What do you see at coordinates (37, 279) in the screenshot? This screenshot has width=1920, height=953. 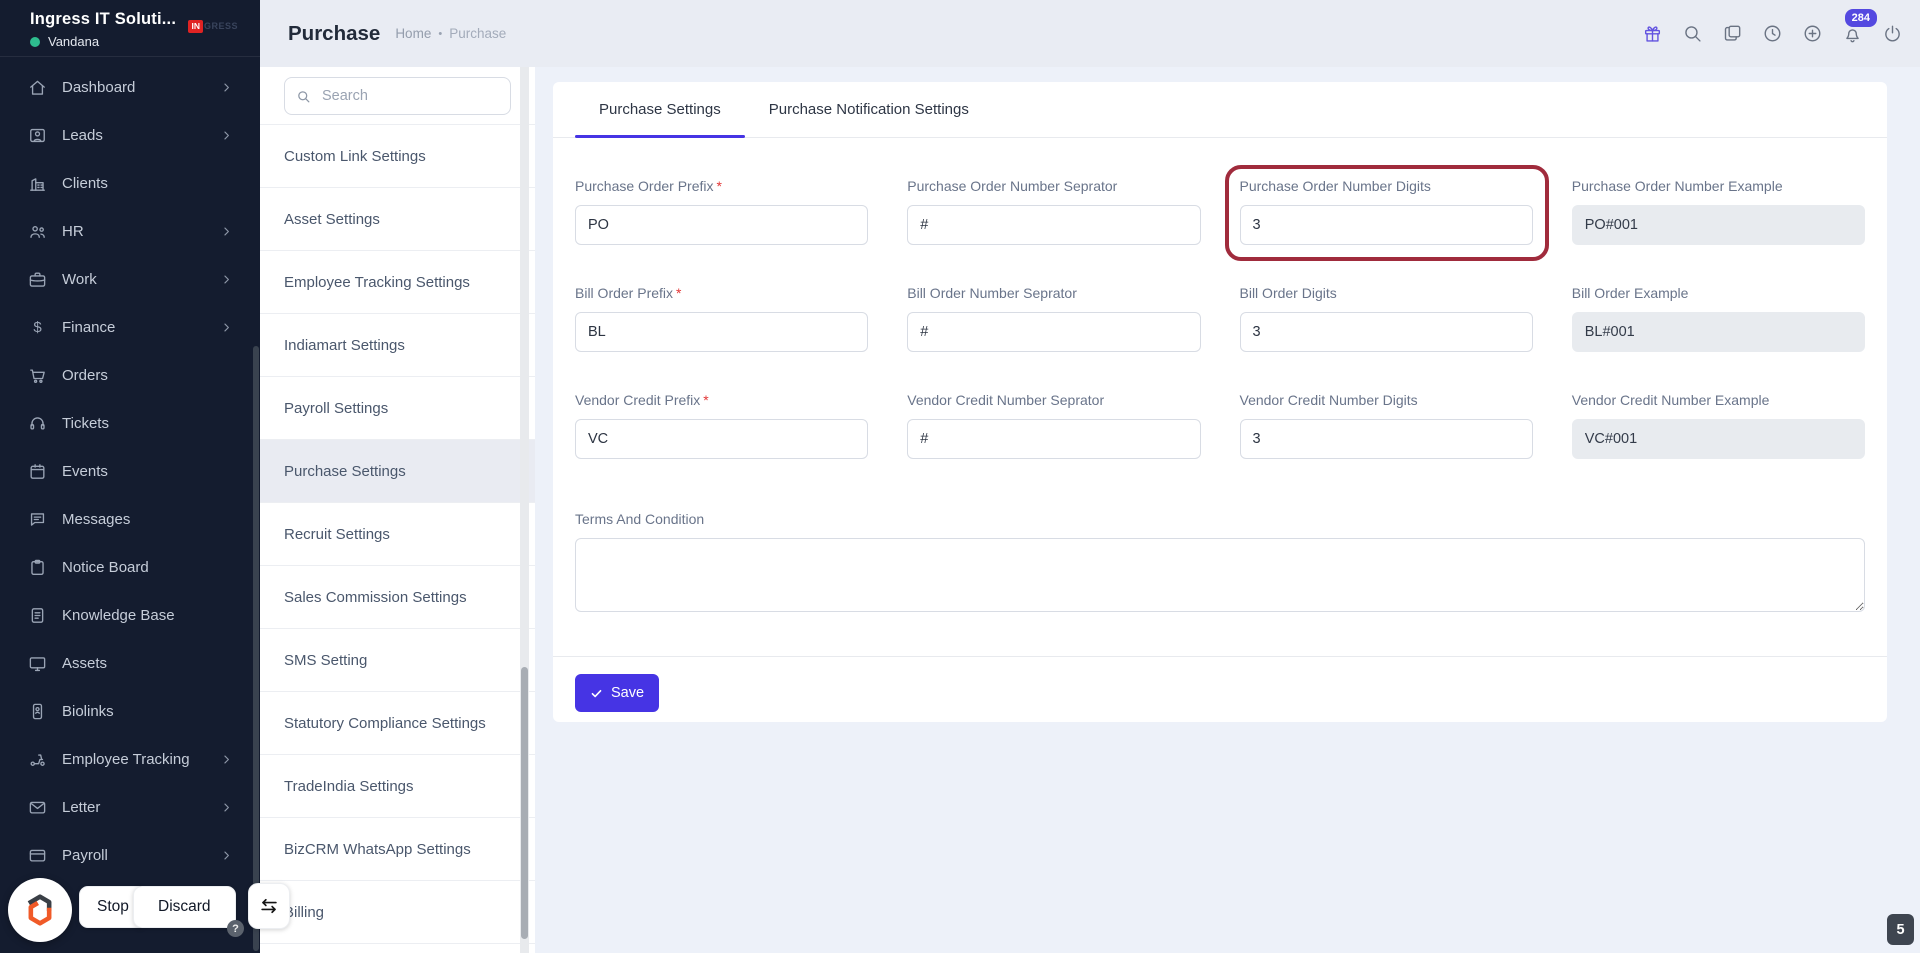 I see `briefcase-icon` at bounding box center [37, 279].